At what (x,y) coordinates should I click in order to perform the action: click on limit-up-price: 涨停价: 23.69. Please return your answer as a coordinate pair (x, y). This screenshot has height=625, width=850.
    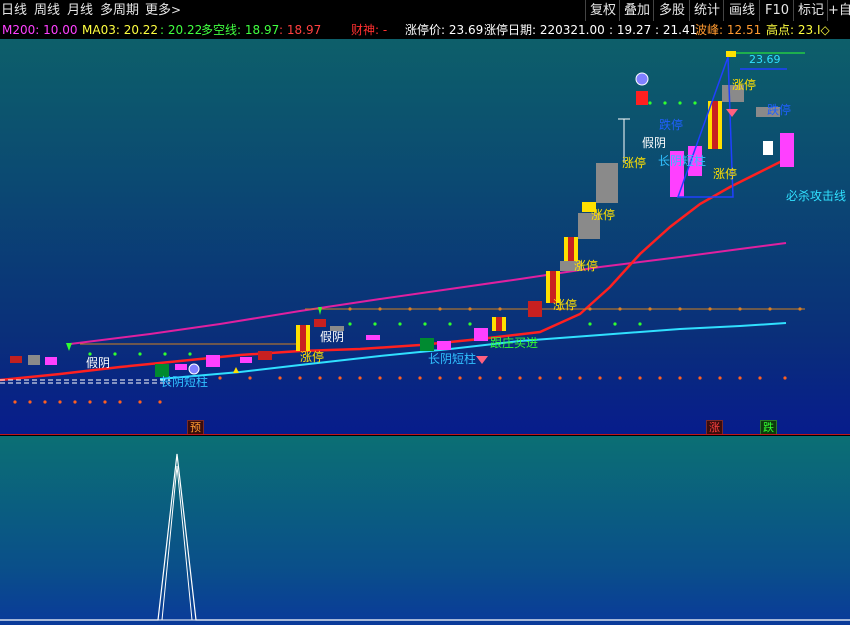
    Looking at the image, I should click on (444, 30).